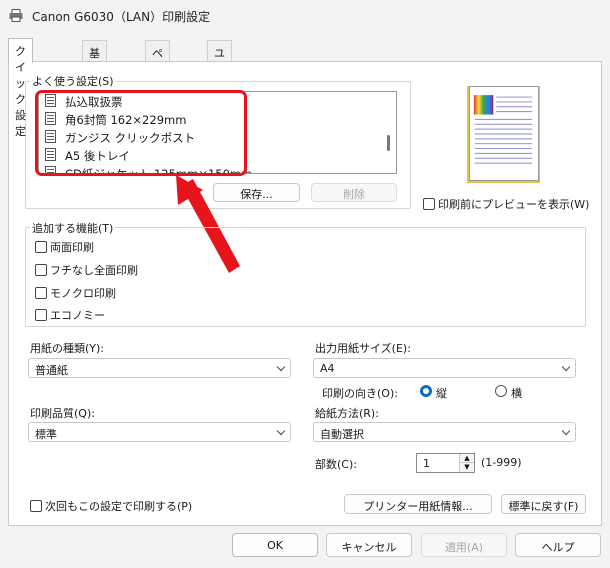 The width and height of the screenshot is (610, 568). Describe the element at coordinates (363, 348) in the screenshot. I see `output-size-label: 出力用紙サイズ(E):` at that location.